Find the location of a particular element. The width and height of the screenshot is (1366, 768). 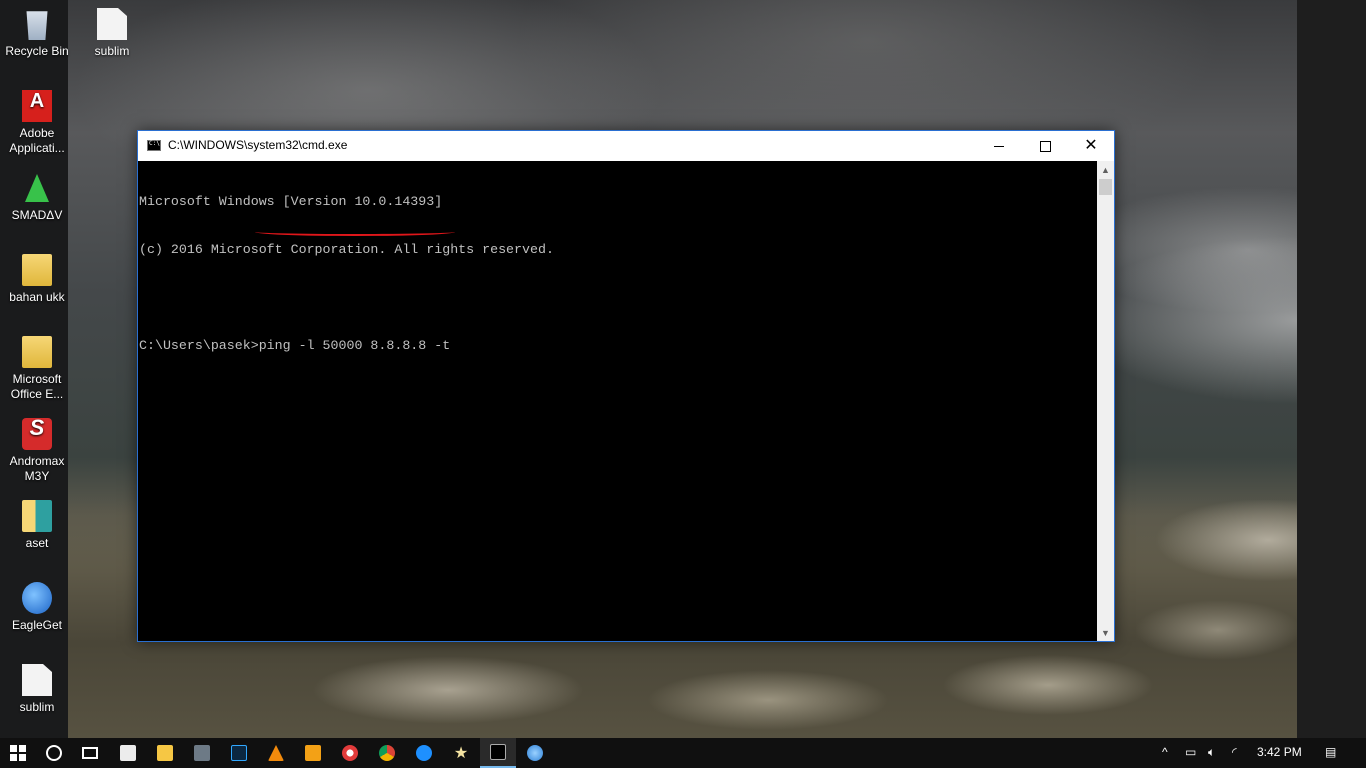

scroll-up-arrow-icon: ▲ is located at coordinates (1105, 169).